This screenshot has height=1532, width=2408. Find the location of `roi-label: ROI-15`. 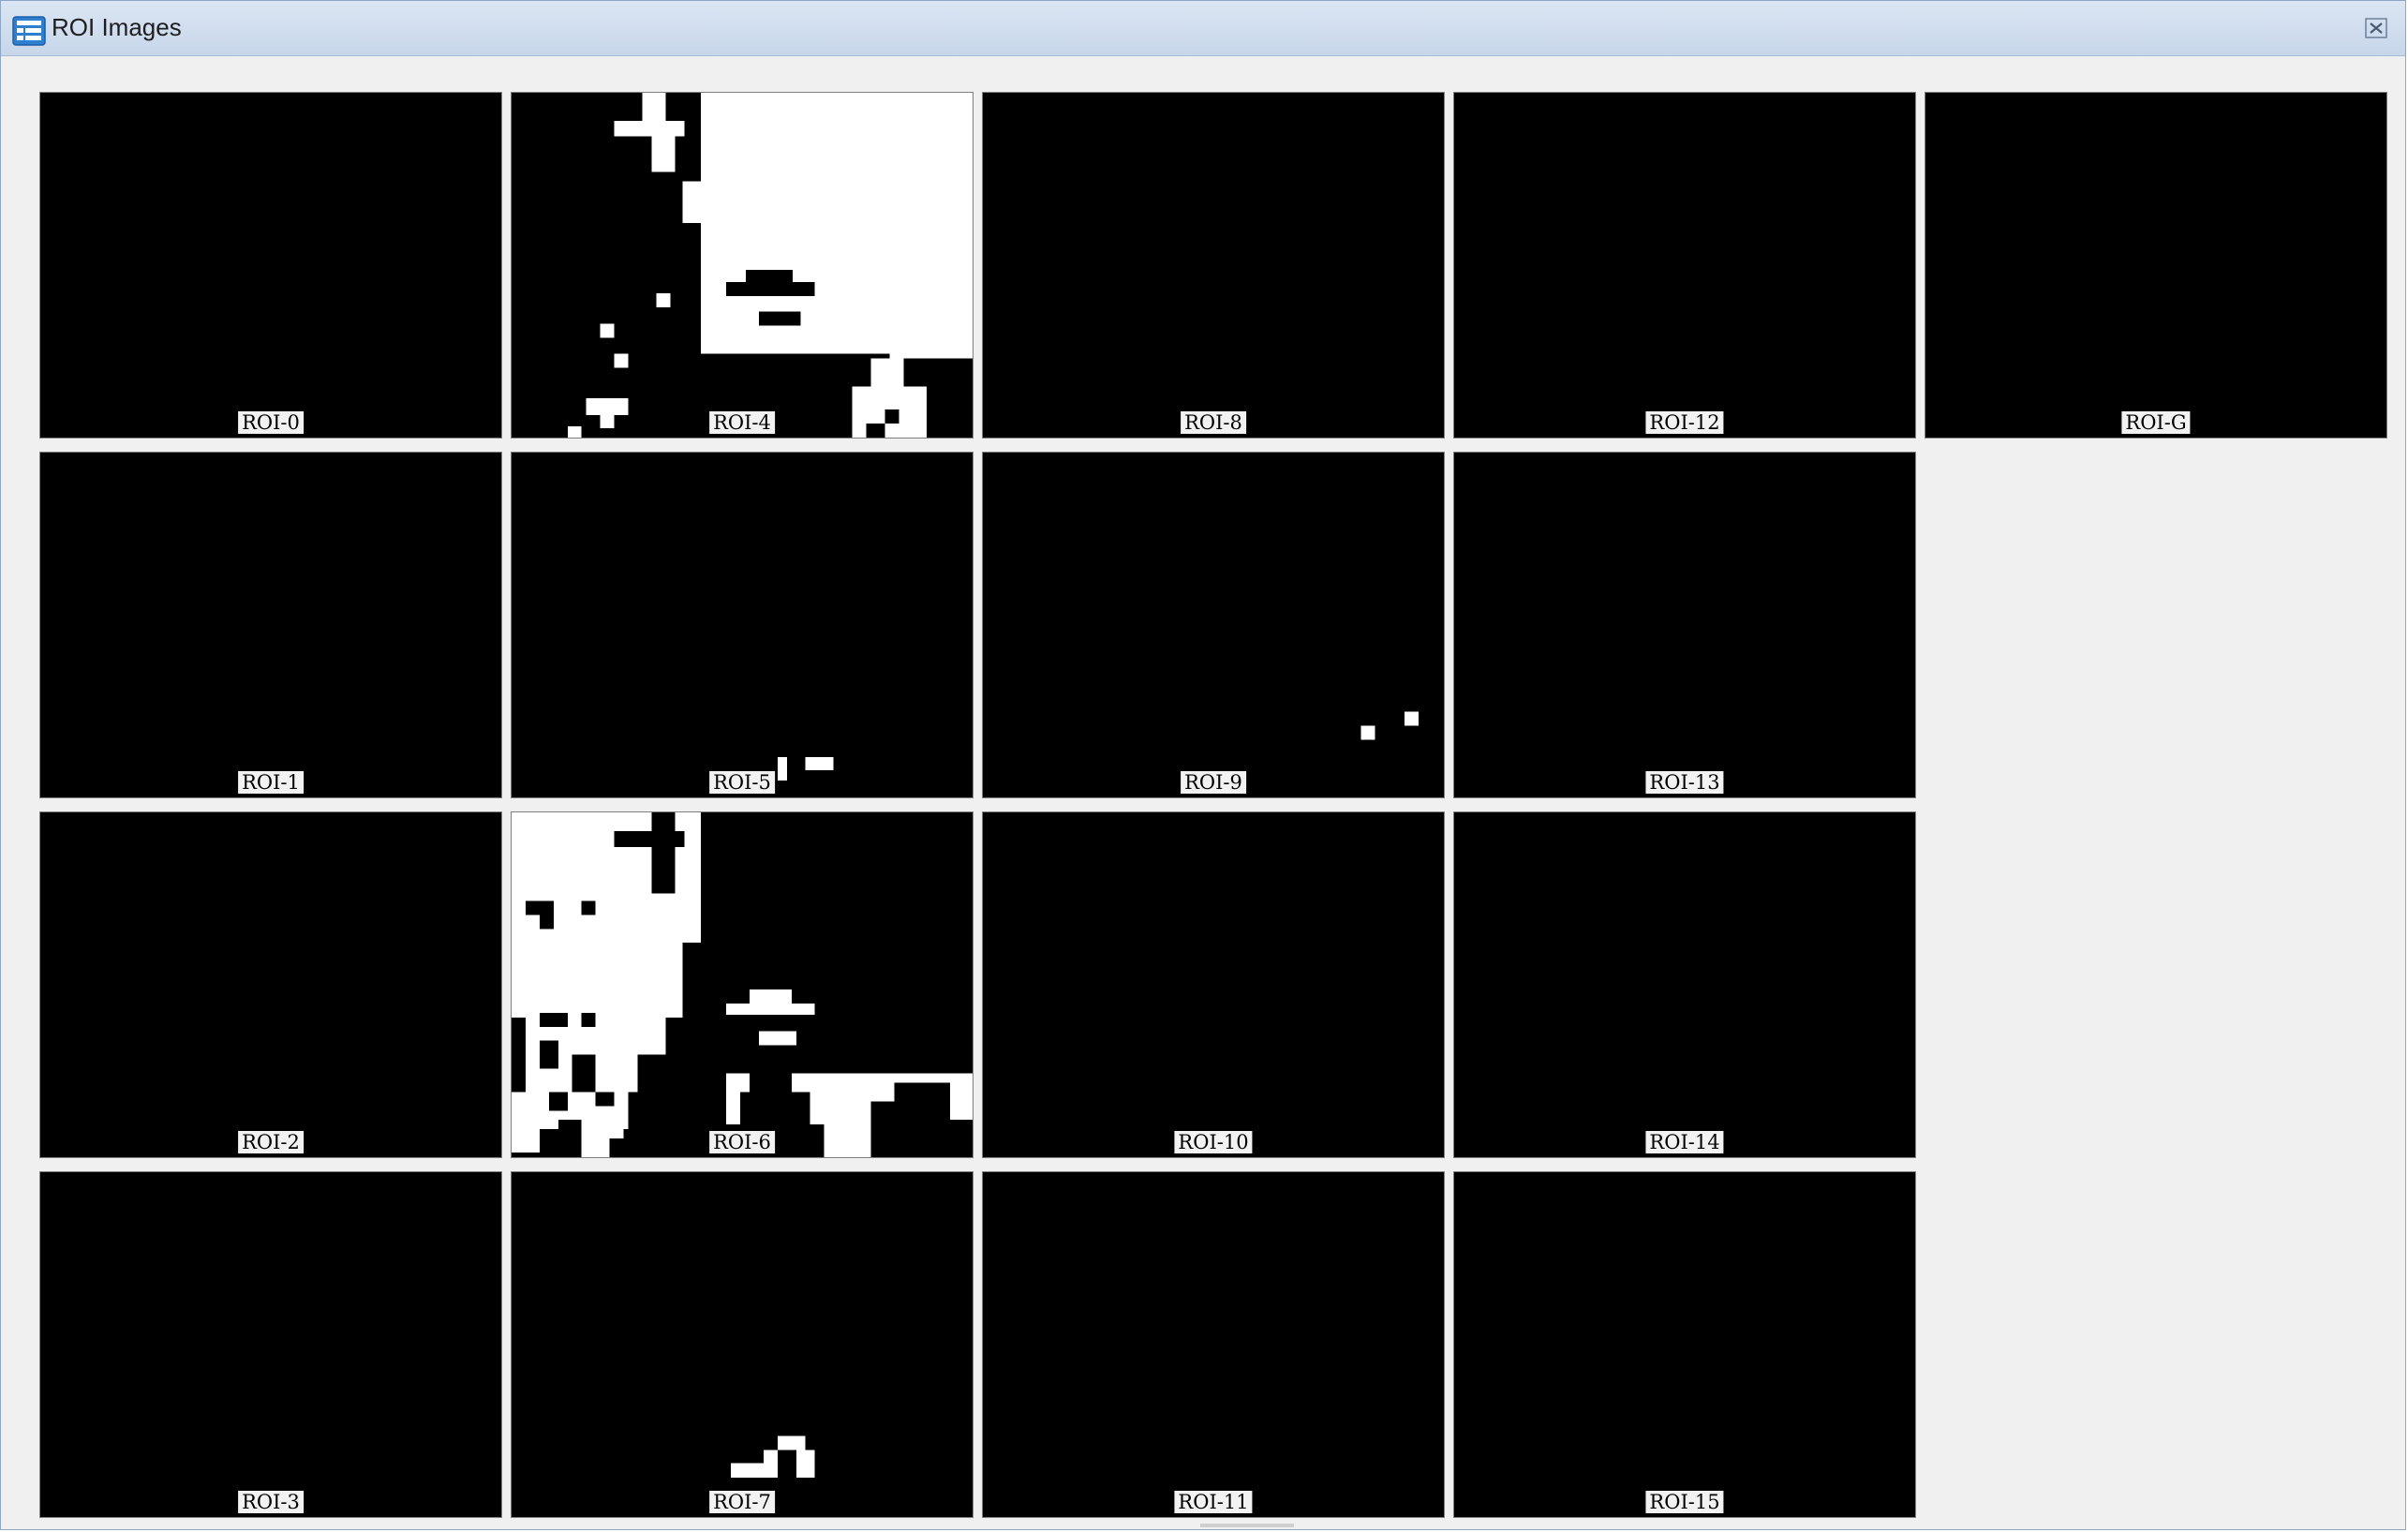

roi-label: ROI-15 is located at coordinates (1684, 1502).